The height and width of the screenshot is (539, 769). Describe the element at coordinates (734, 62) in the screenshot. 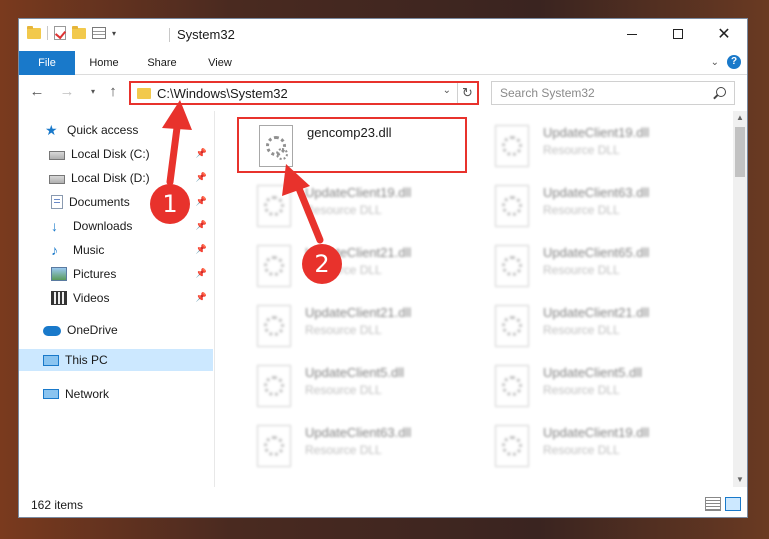

I see `help-icon: ?` at that location.